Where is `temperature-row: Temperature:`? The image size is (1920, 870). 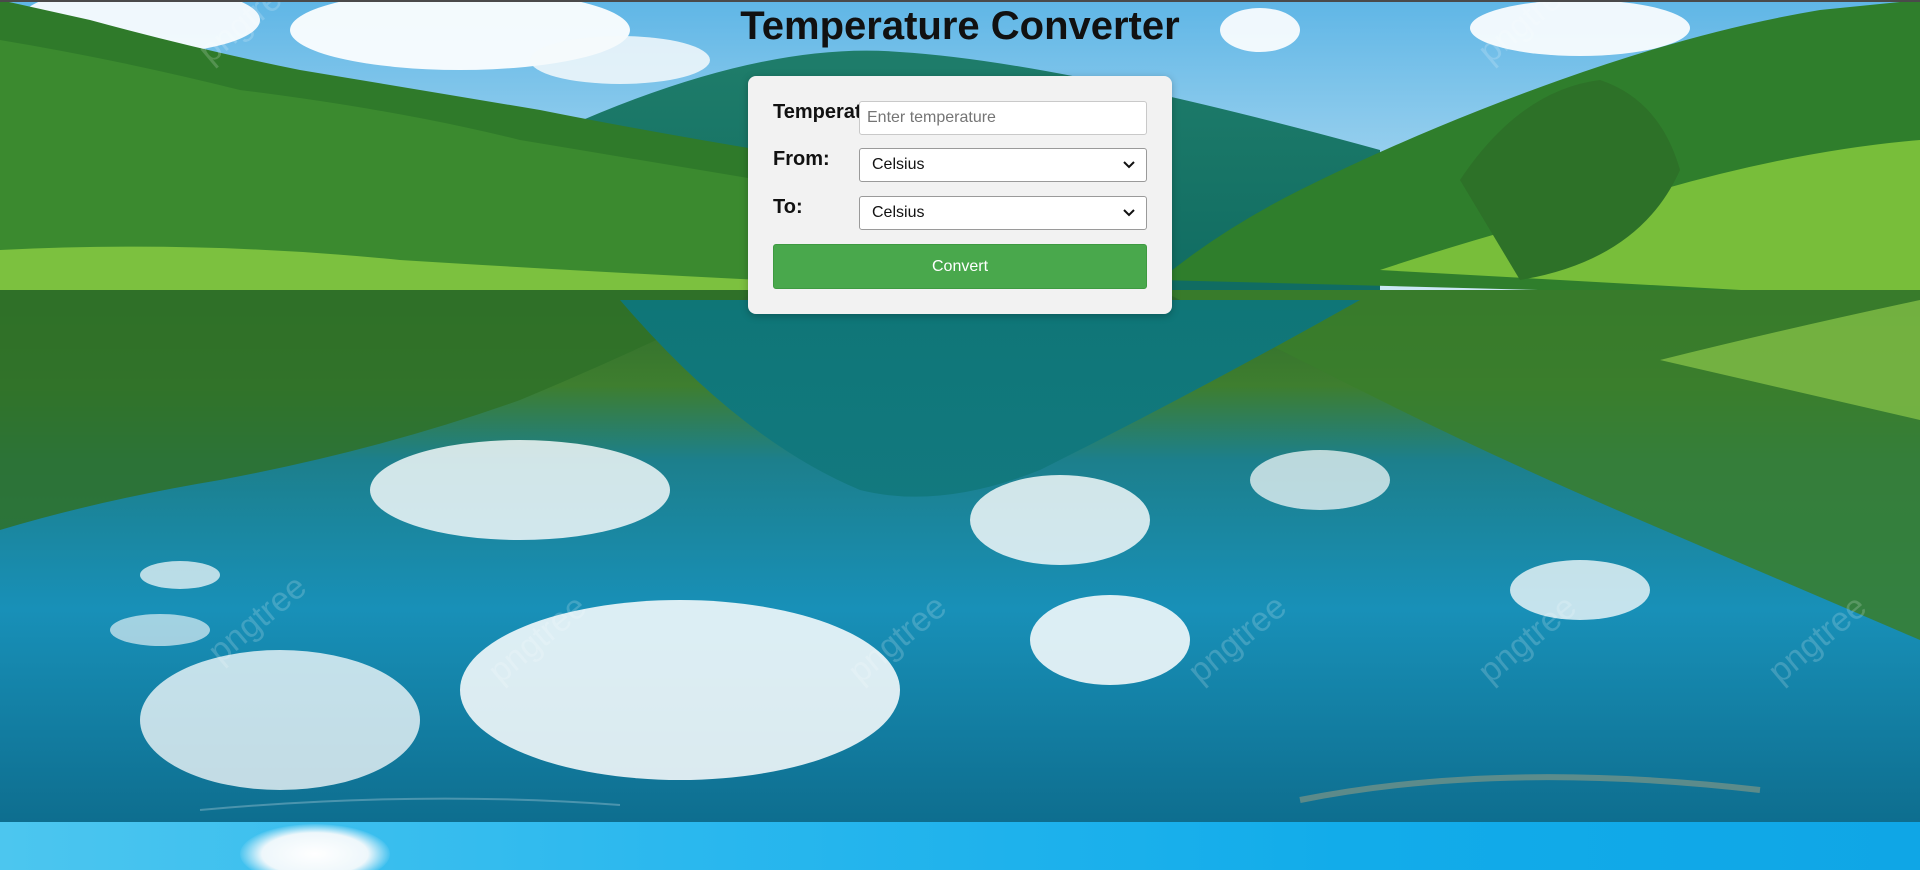
temperature-row: Temperature: is located at coordinates (960, 118).